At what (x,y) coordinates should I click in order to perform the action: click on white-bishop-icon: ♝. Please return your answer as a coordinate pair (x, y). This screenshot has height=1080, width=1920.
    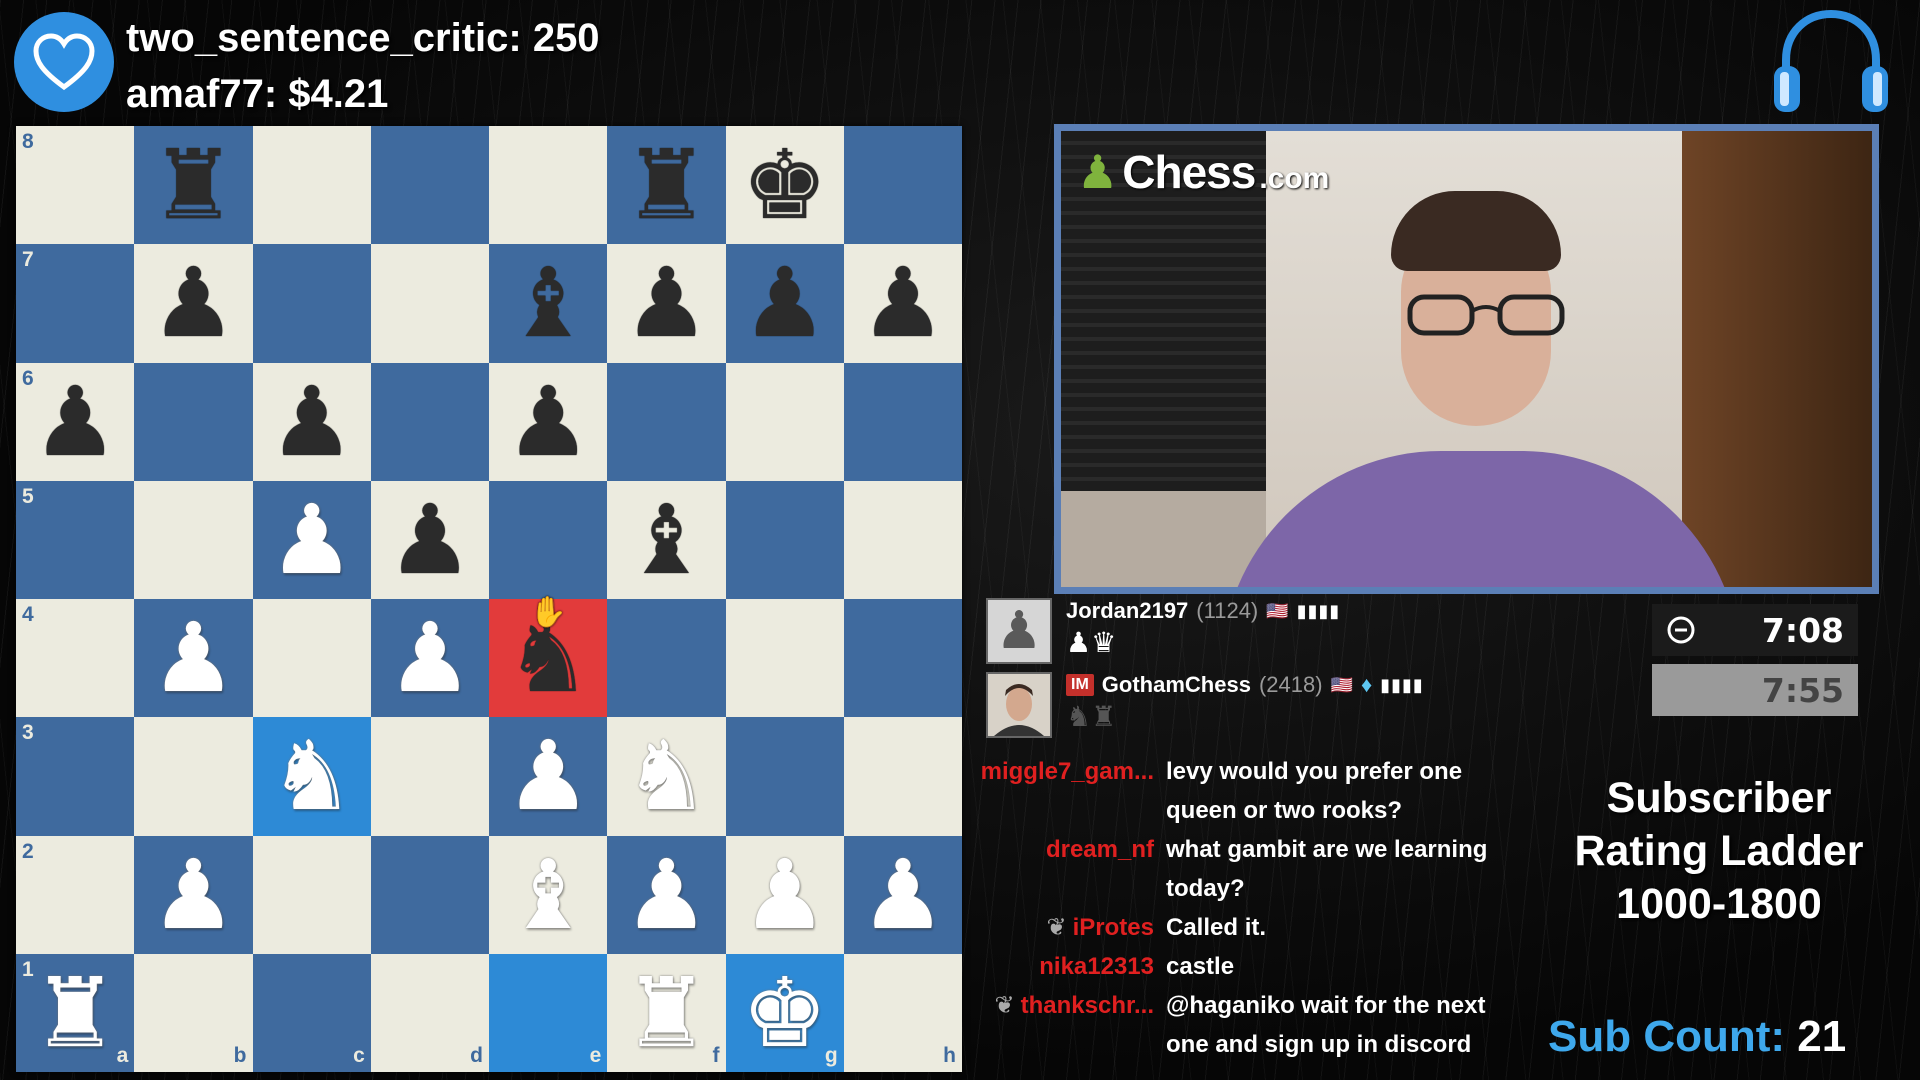
    Looking at the image, I should click on (548, 895).